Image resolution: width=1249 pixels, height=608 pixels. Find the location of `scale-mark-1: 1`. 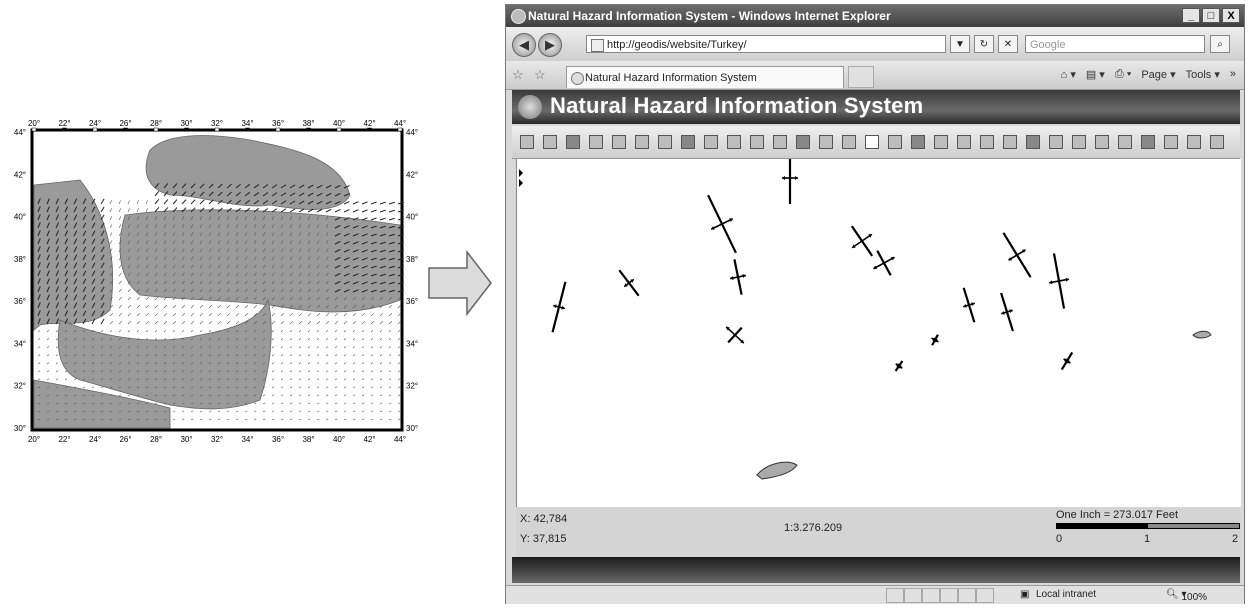

scale-mark-1: 1 is located at coordinates (1147, 539).